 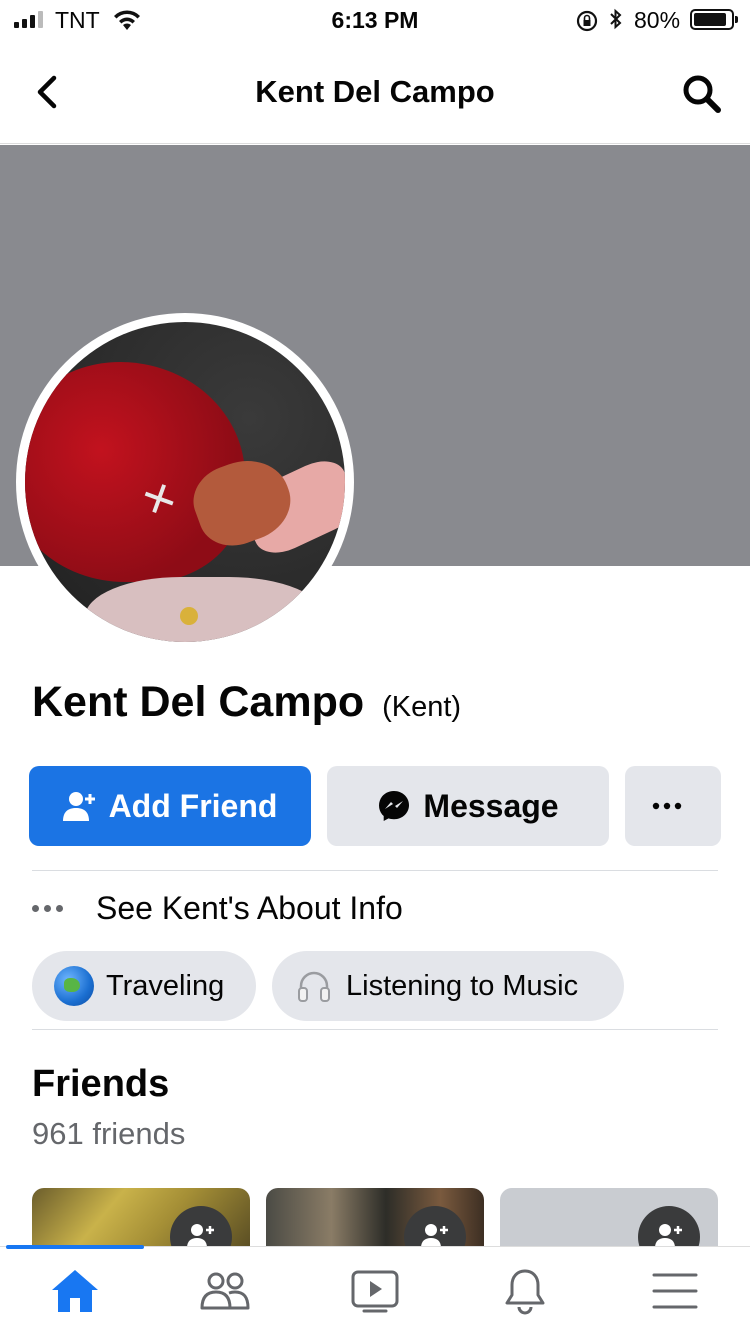 I want to click on menu-icon, so click(x=675, y=1291).